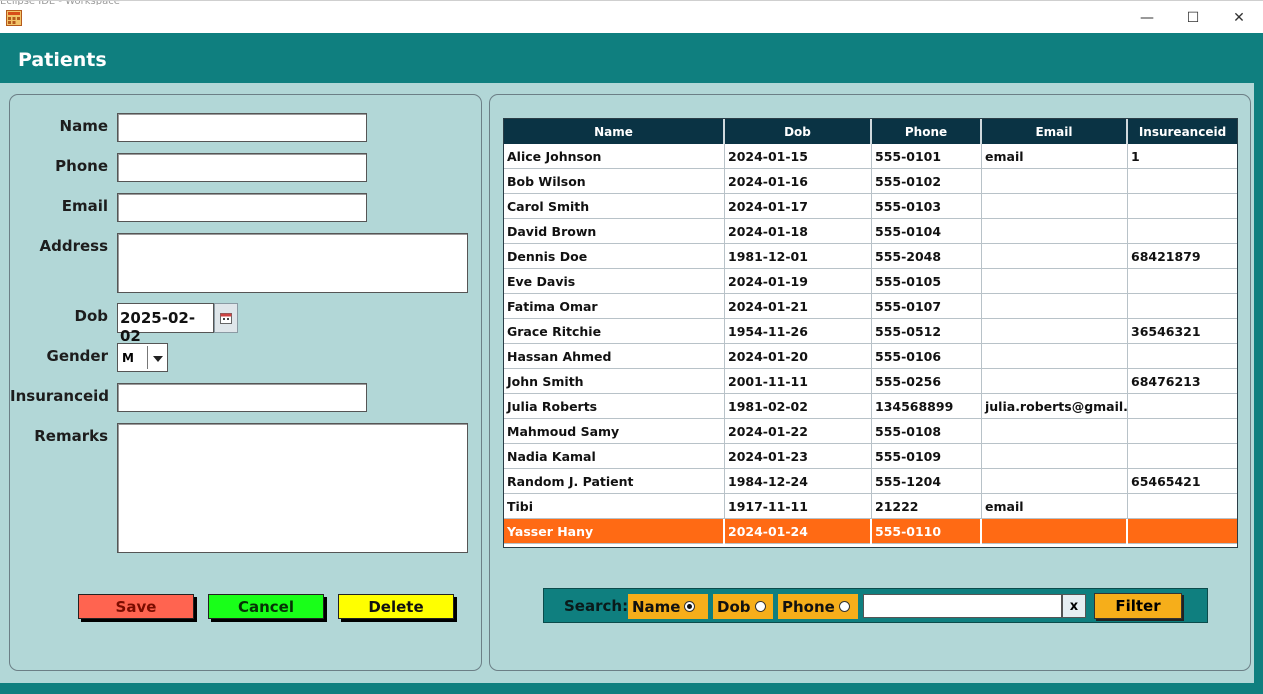  Describe the element at coordinates (818, 606) in the screenshot. I see `search-option-phone: Phone` at that location.